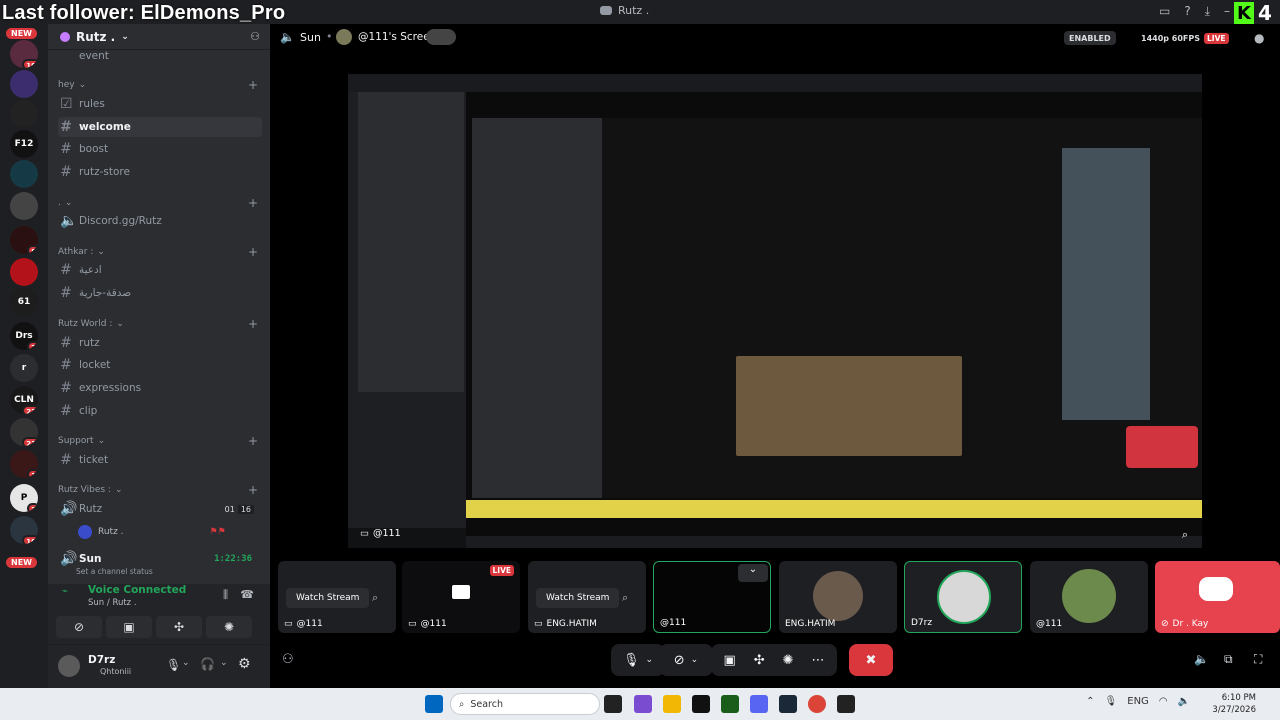 The image size is (1280, 720). I want to click on category-hey: hey ⌄ +, so click(158, 85).